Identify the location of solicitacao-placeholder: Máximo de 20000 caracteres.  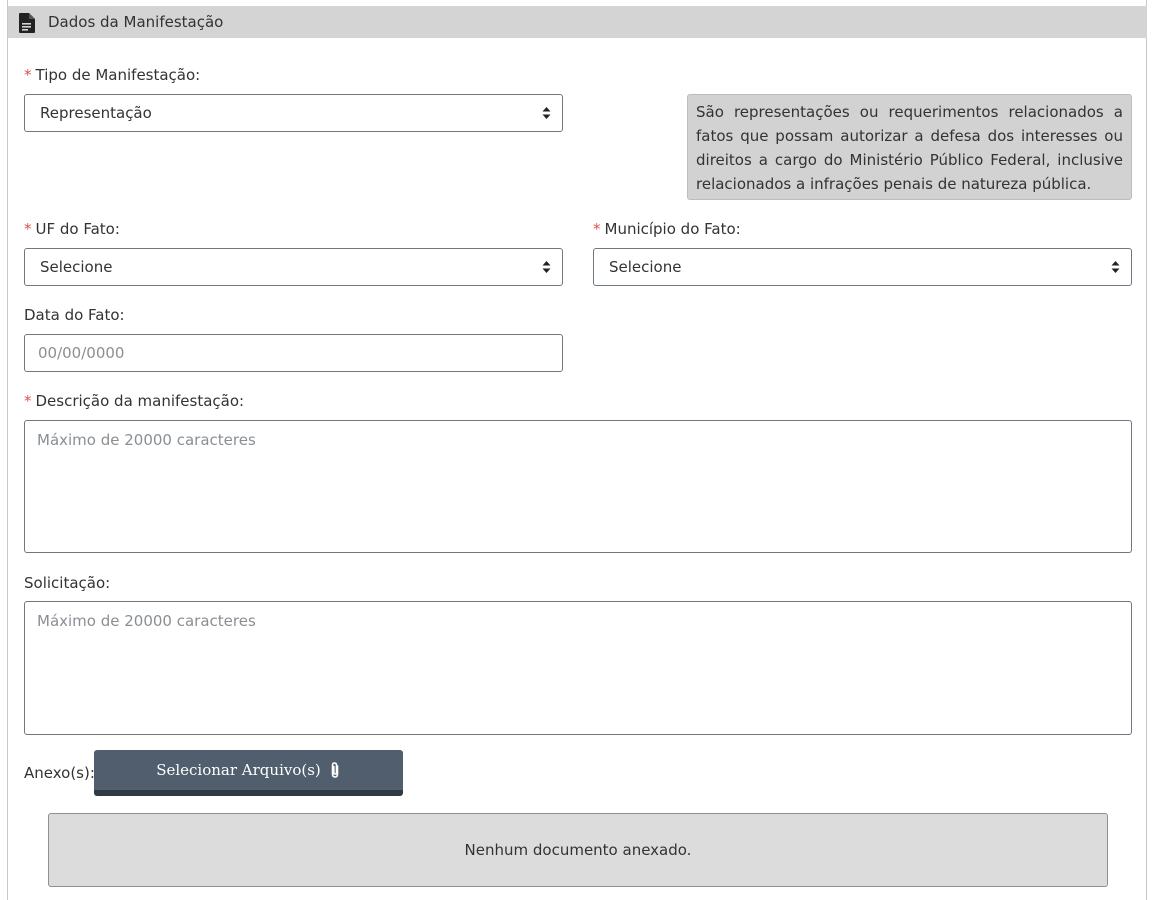
(146, 621).